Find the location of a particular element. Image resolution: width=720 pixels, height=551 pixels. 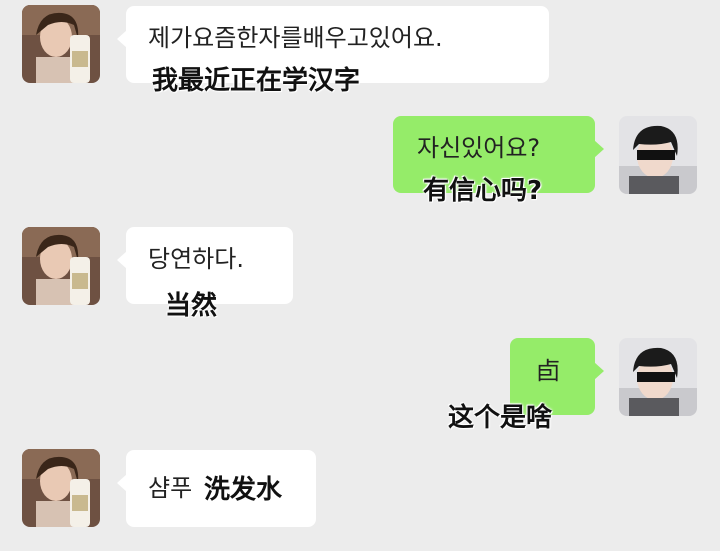

caption-overlay: 这个是啥 is located at coordinates (500, 418).